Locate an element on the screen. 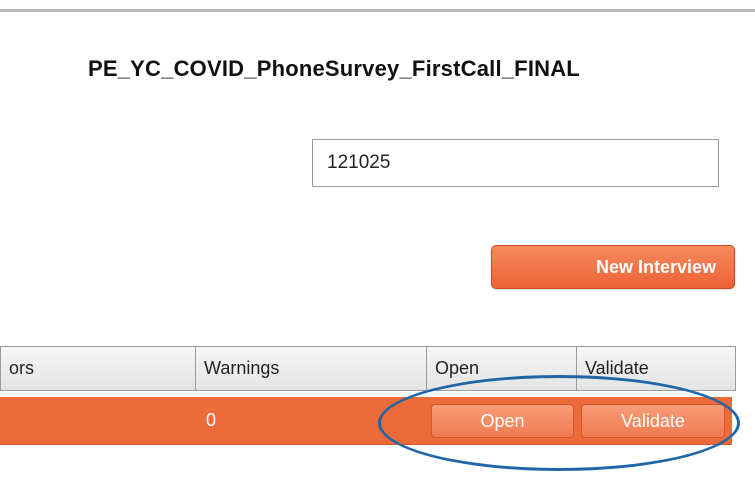  validate-button: Validate is located at coordinates (653, 421).